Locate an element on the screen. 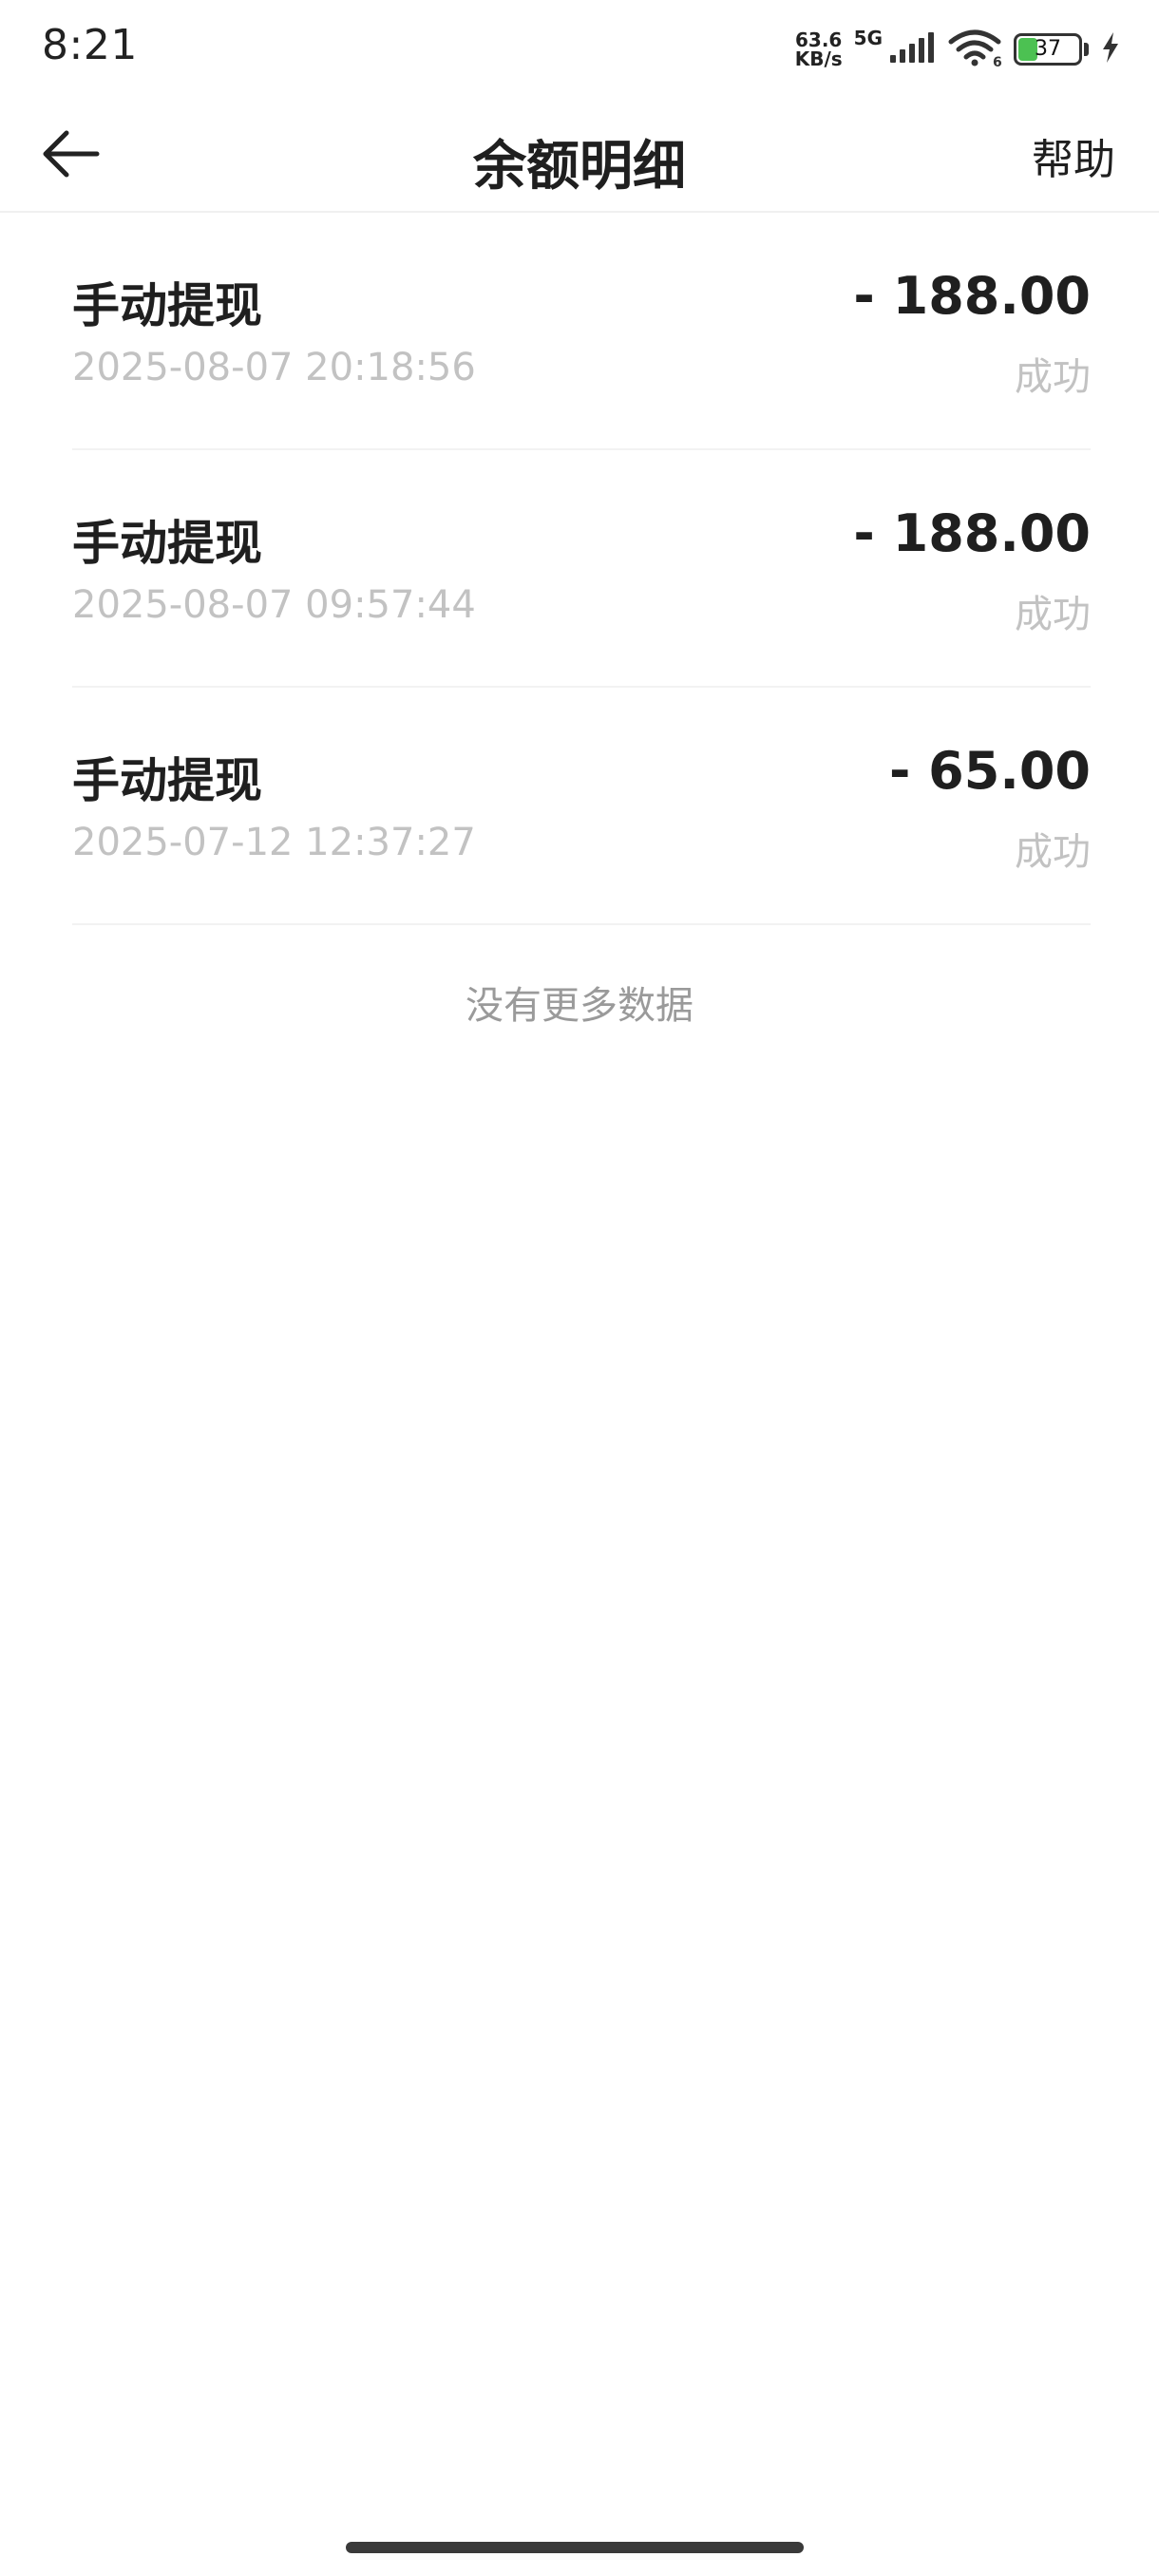  list-item: 手动提现 - 65.00 2025-07-12 12:37:27 成功 is located at coordinates (581, 806).